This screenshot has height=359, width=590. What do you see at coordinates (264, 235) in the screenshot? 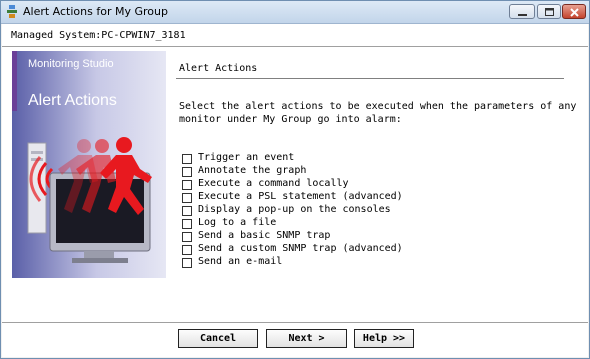
I see `checkbox-label: Send a basic SNMP trap` at bounding box center [264, 235].